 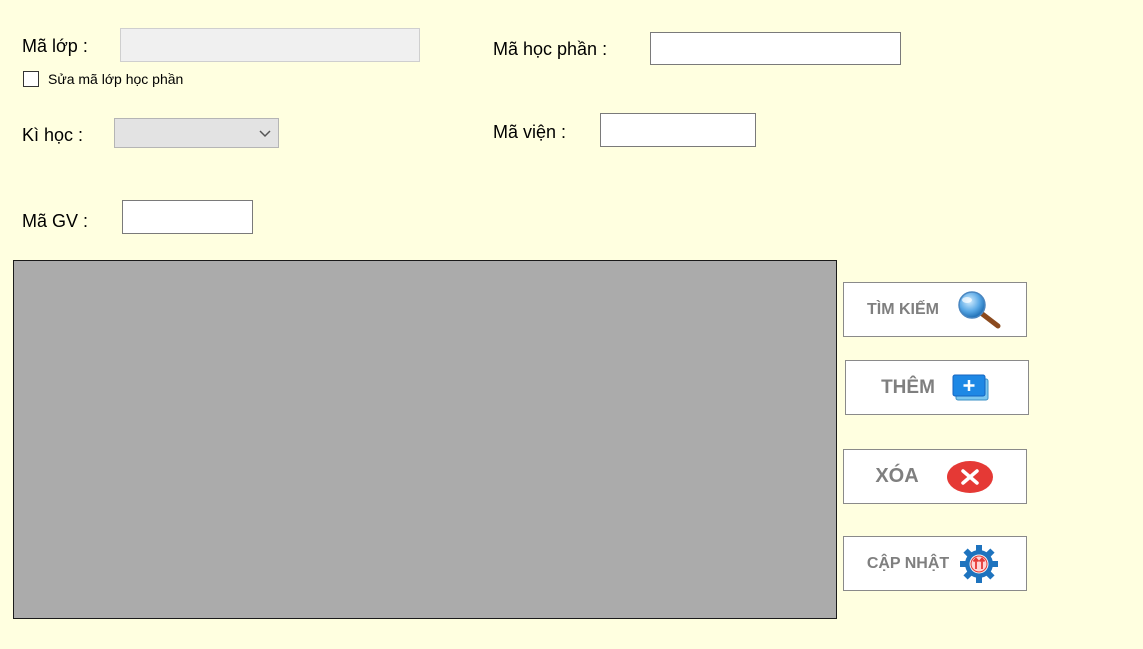 I want to click on ma-hoc-phan-input, so click(x=775, y=48).